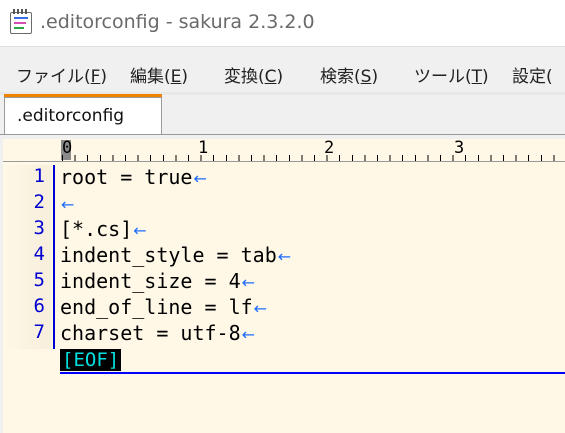 The height and width of the screenshot is (433, 565). I want to click on line-text: indent_style = tab, so click(168, 255).